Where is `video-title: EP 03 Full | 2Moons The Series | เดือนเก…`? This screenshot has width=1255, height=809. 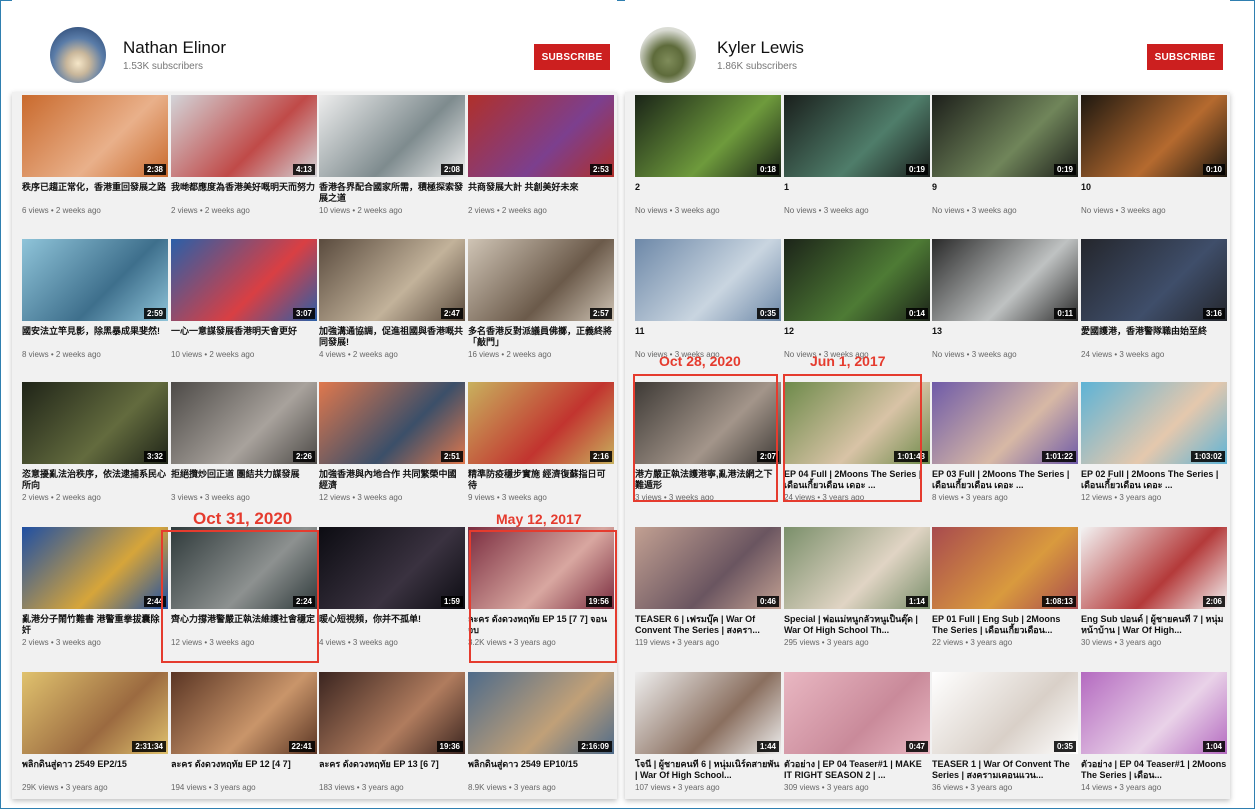 video-title: EP 03 Full | 2Moons The Series | เดือนเก… is located at coordinates (1005, 480).